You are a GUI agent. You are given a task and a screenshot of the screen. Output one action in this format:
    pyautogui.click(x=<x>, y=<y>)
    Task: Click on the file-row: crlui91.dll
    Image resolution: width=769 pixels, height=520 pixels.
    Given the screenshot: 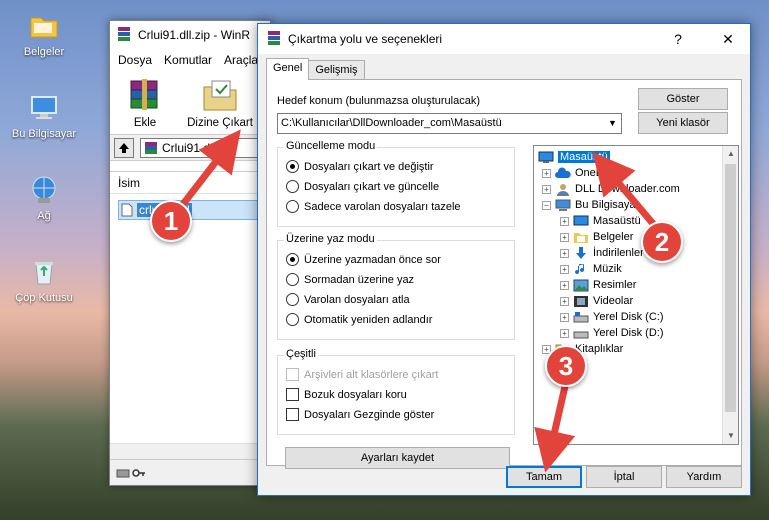 What is the action you would take?
    pyautogui.click(x=193, y=210)
    